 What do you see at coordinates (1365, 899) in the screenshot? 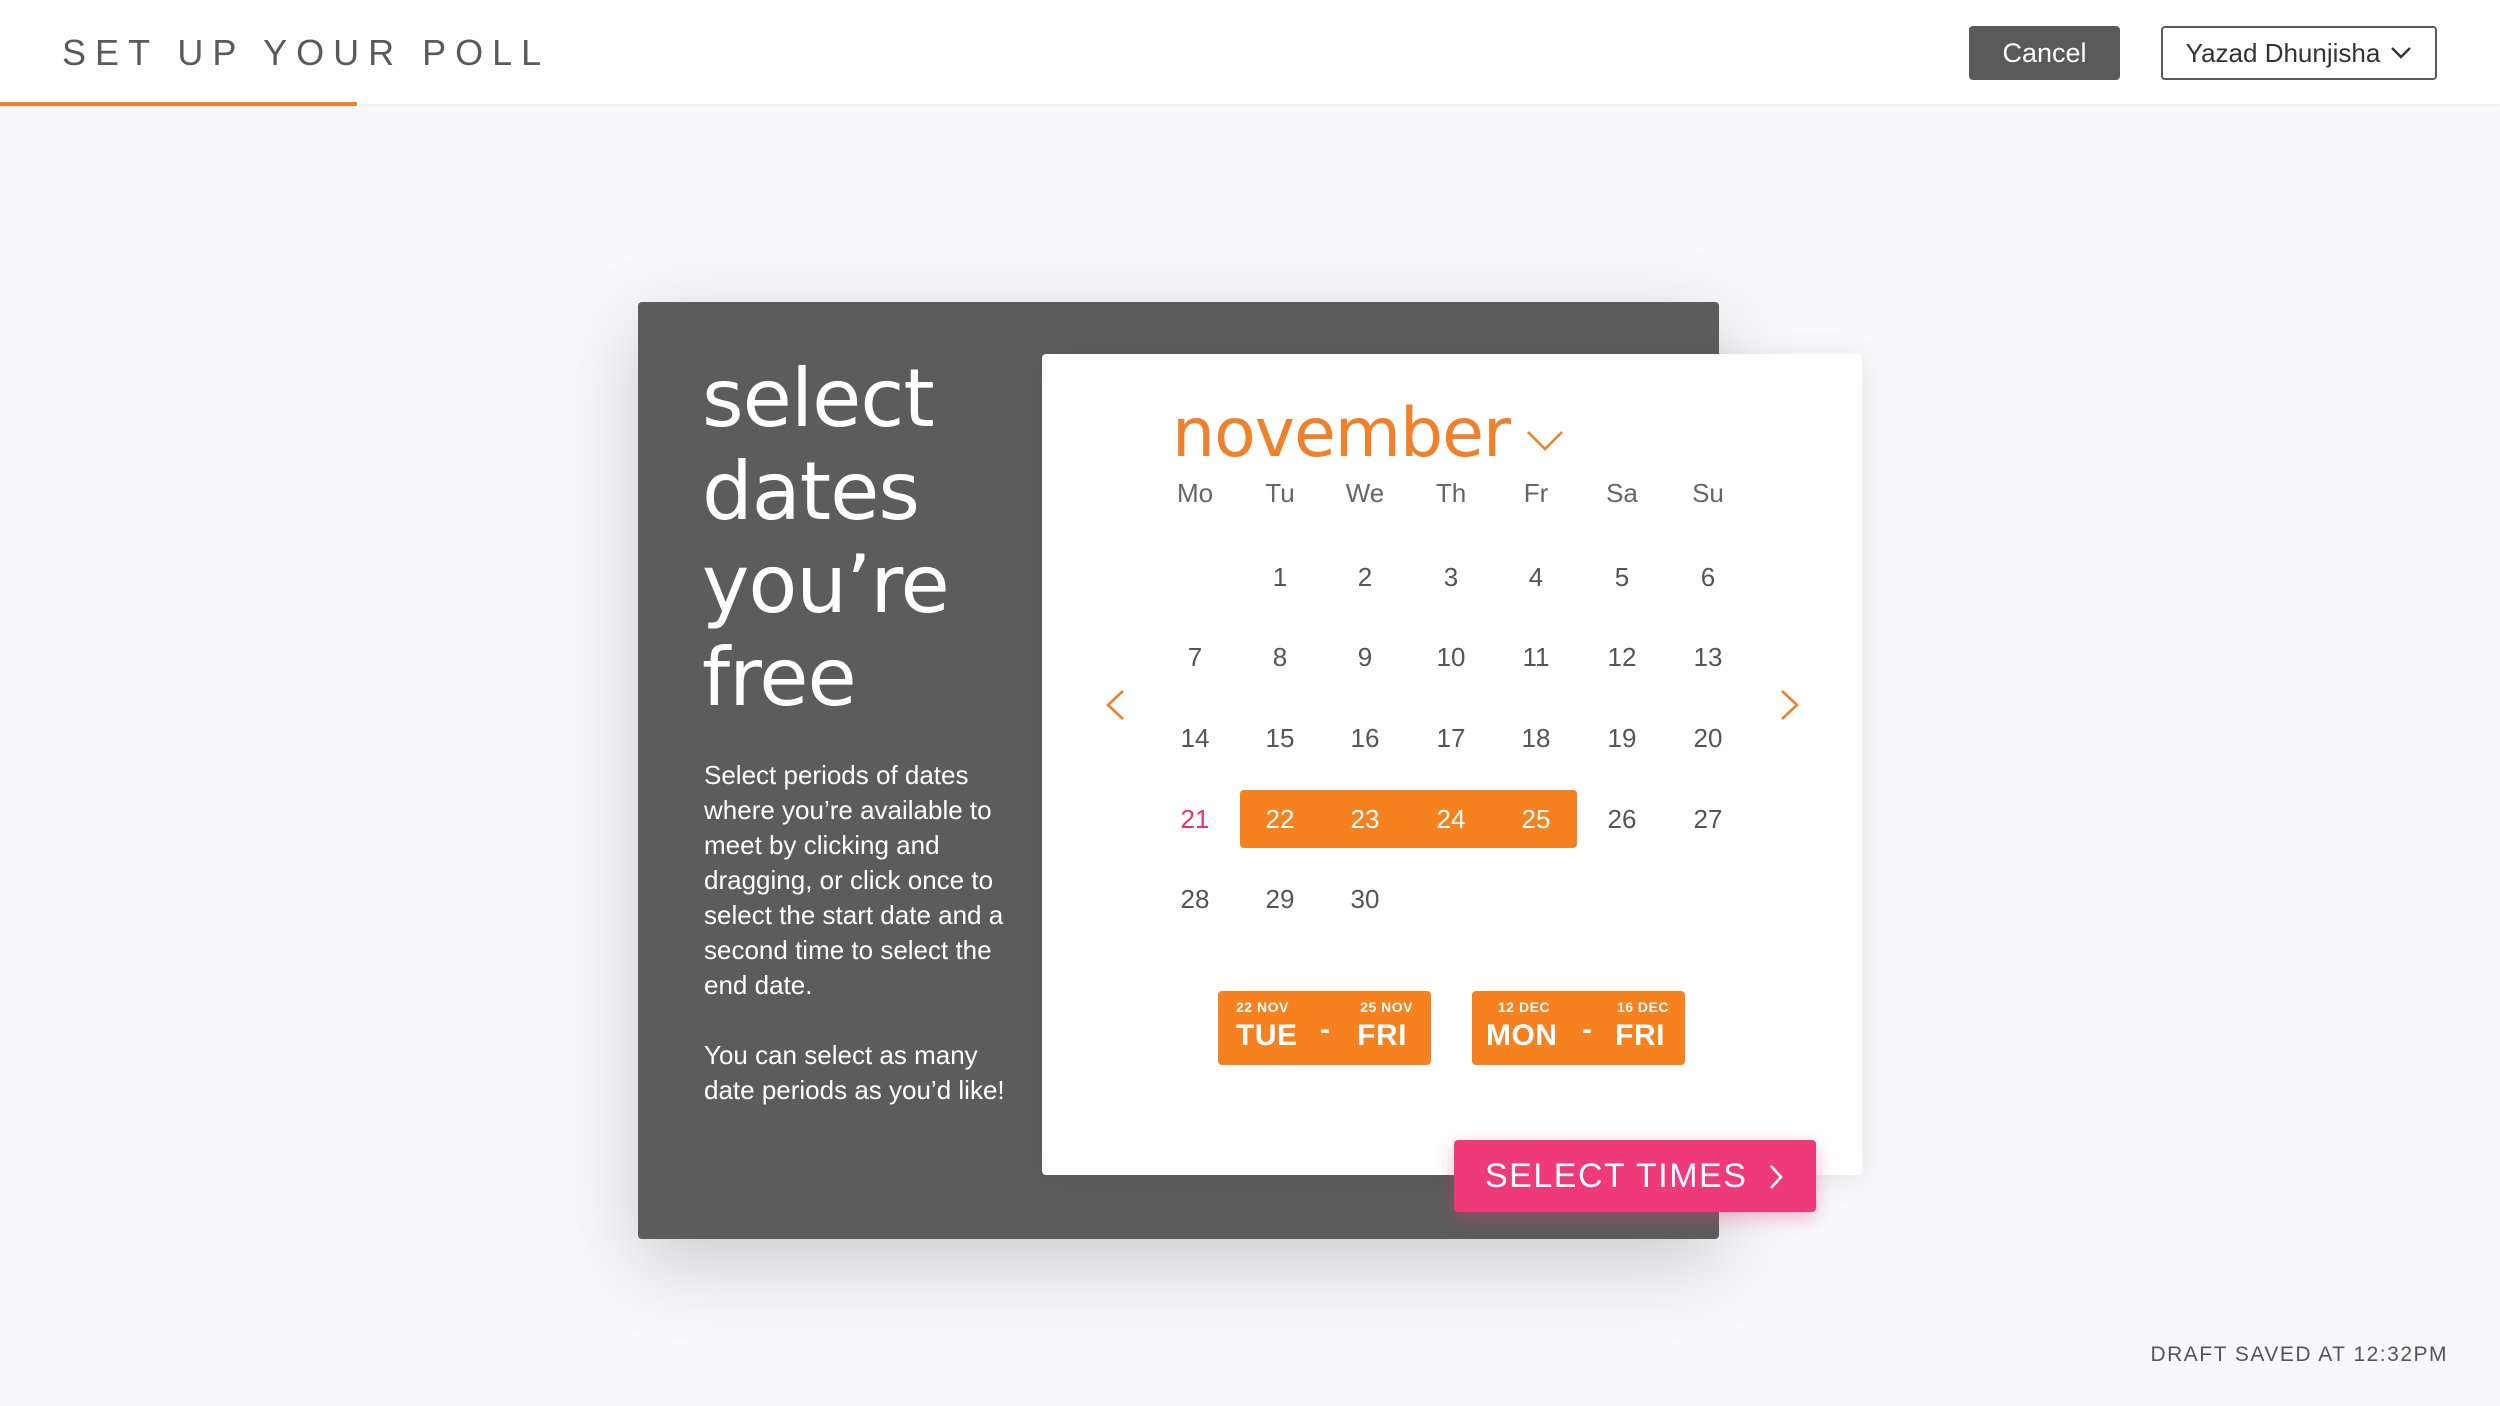
I see `calendar-day: 30` at bounding box center [1365, 899].